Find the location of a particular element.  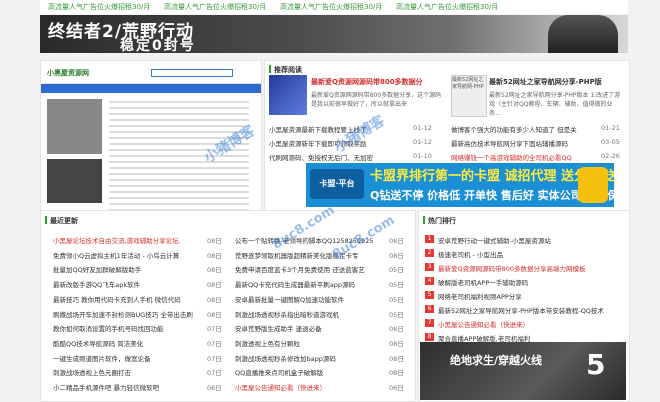

list-item: 荒野逐梦领取机器版超精新美化版稳定卡专 08日 is located at coordinates (319, 255).